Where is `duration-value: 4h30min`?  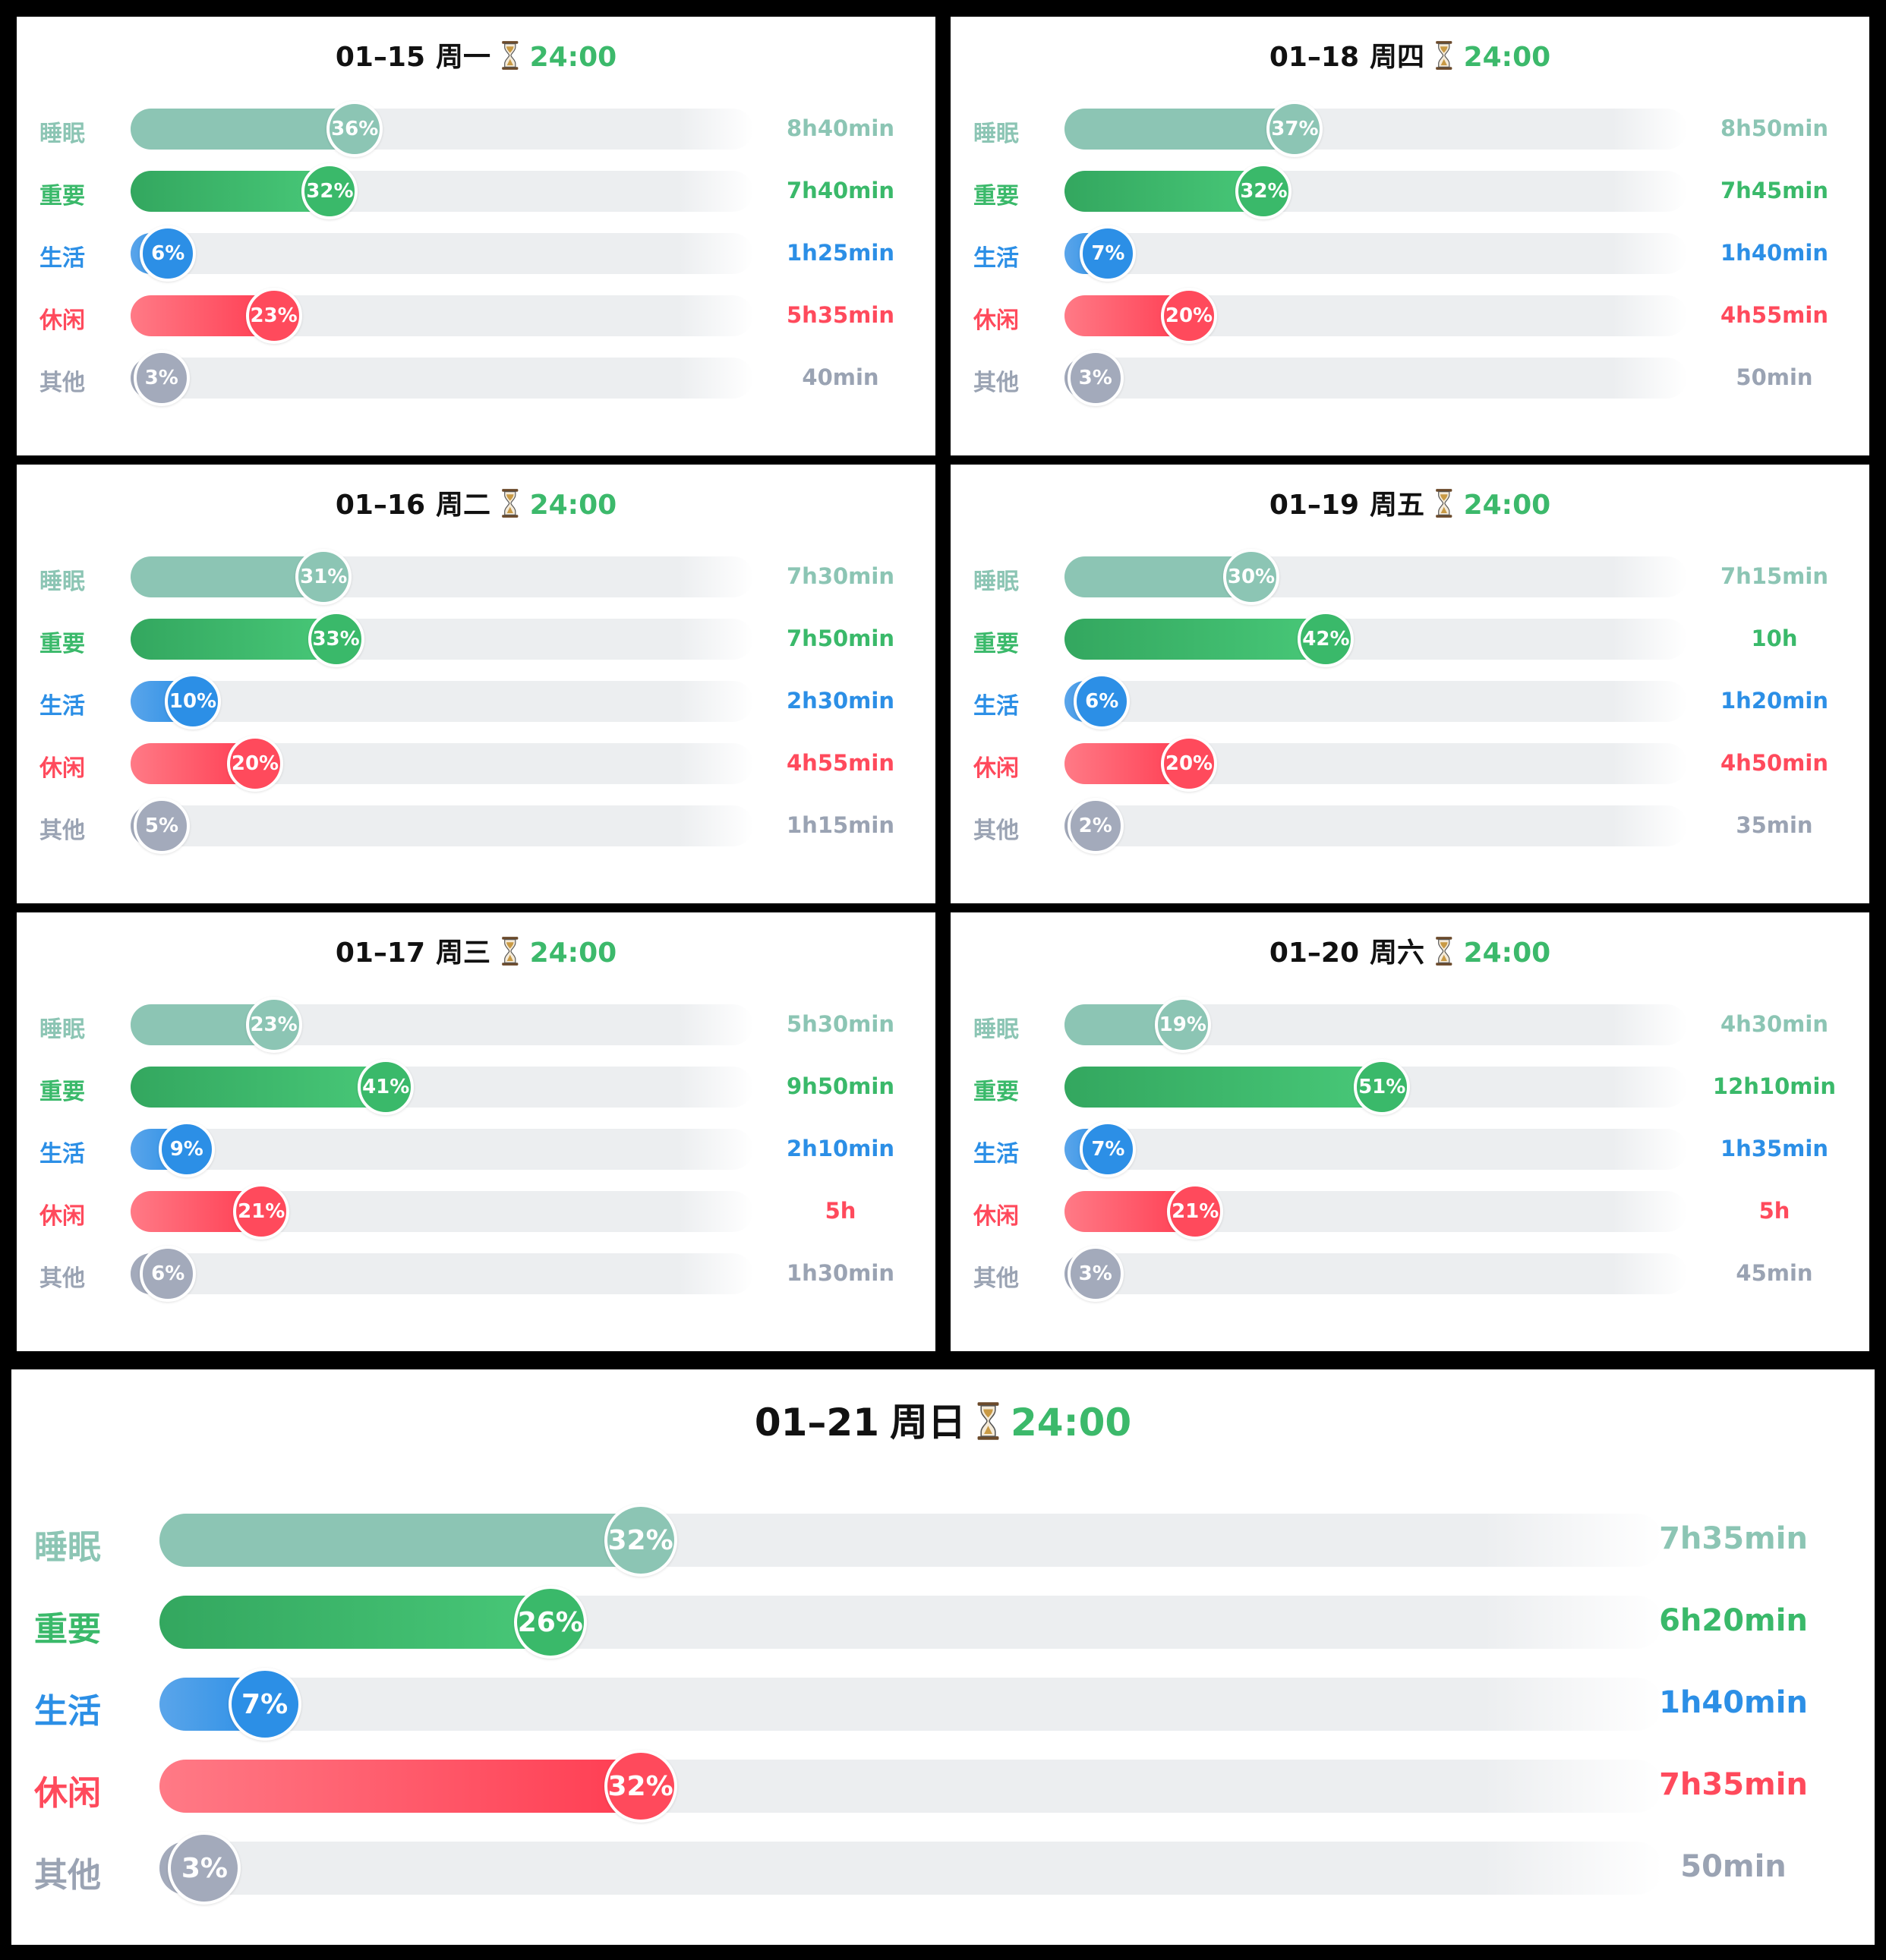 duration-value: 4h30min is located at coordinates (1774, 1024).